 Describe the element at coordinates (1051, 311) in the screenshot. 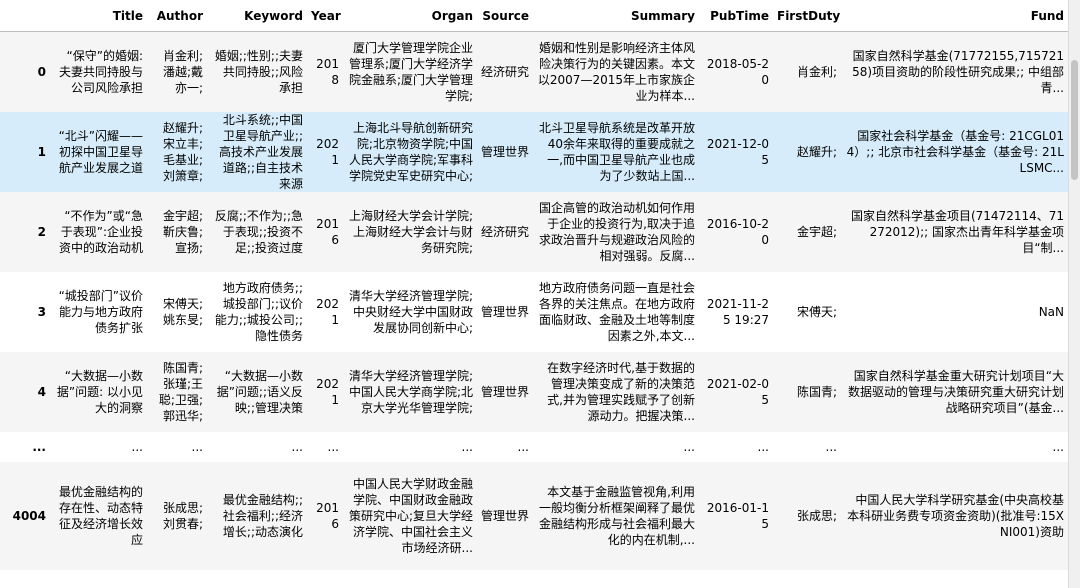

I see `cell-fund-text: NaN` at that location.